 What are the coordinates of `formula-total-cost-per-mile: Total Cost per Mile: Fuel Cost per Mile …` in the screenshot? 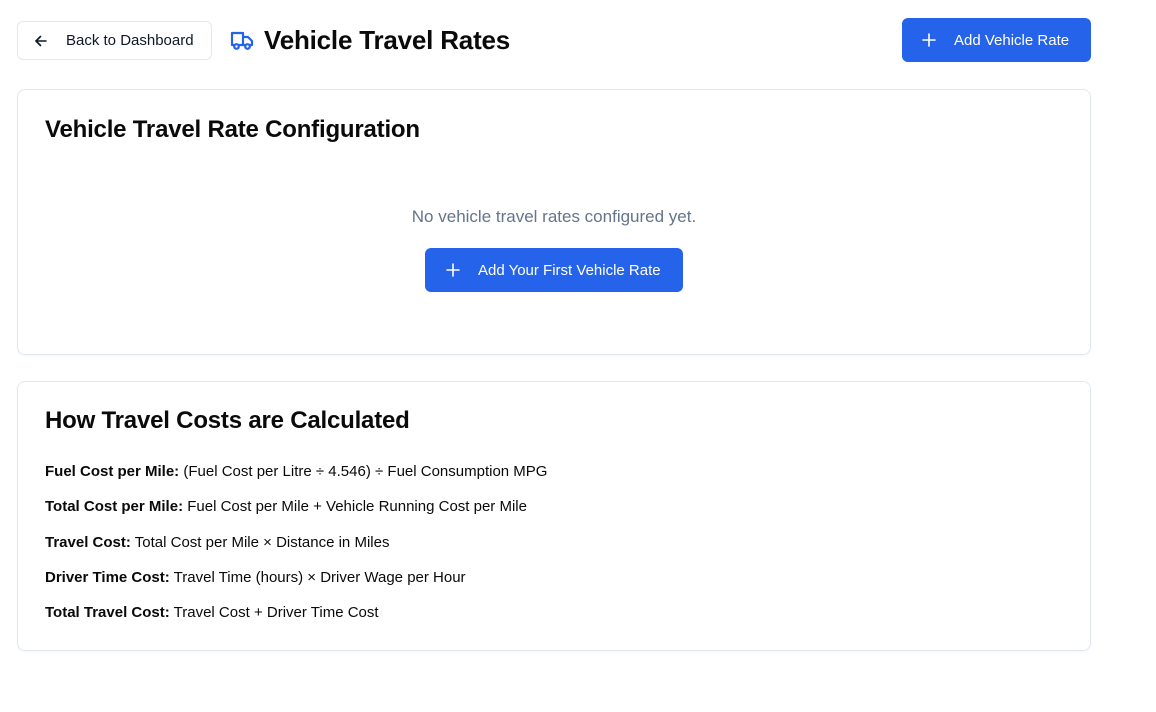 It's located at (286, 506).